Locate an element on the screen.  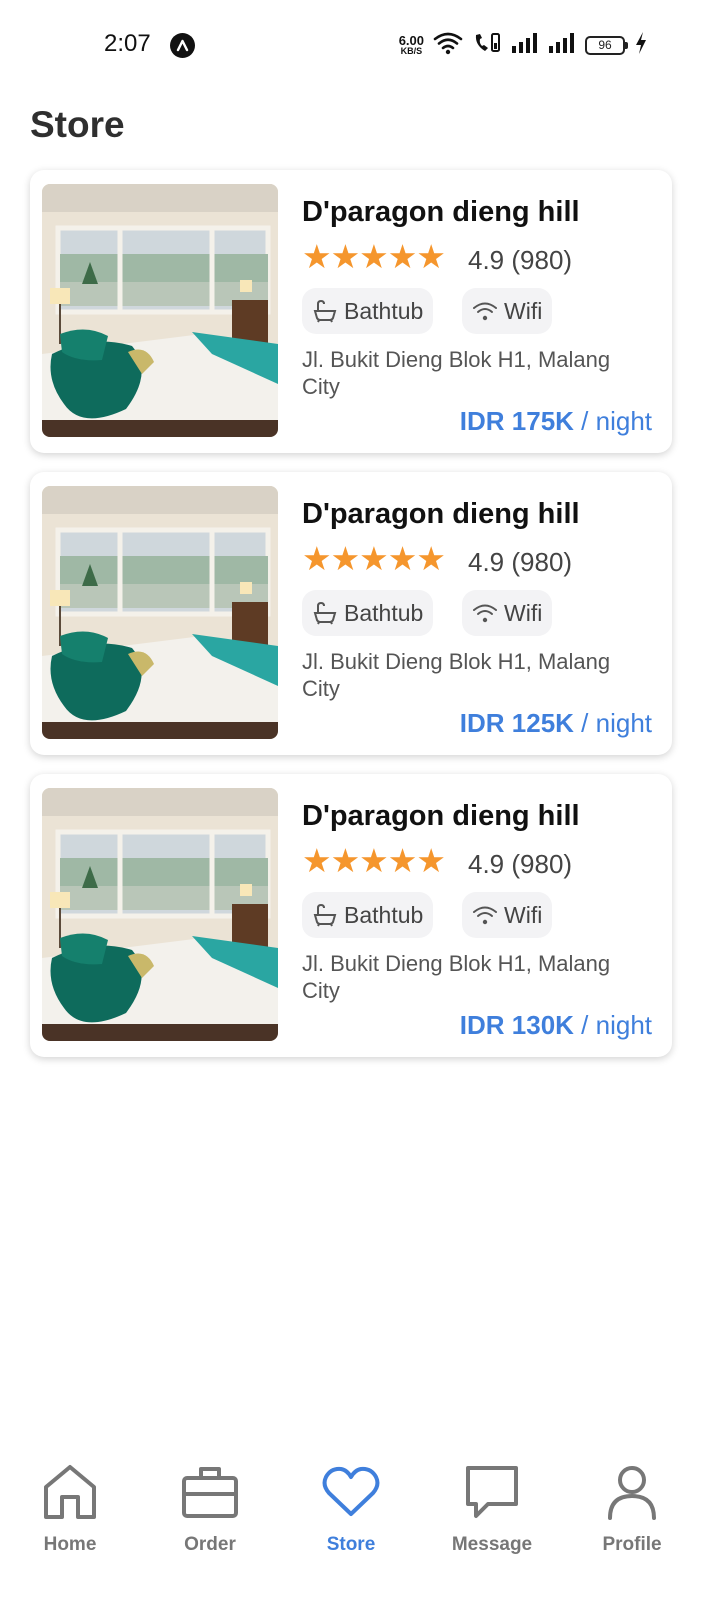
wifi-status-icon is located at coordinates (448, 45).